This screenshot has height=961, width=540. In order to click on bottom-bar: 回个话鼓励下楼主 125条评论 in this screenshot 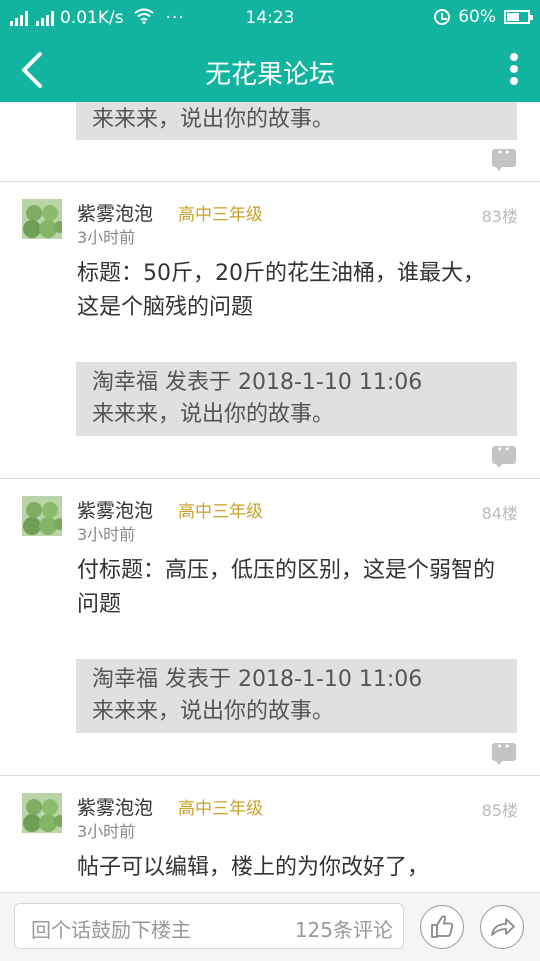, I will do `click(270, 926)`.